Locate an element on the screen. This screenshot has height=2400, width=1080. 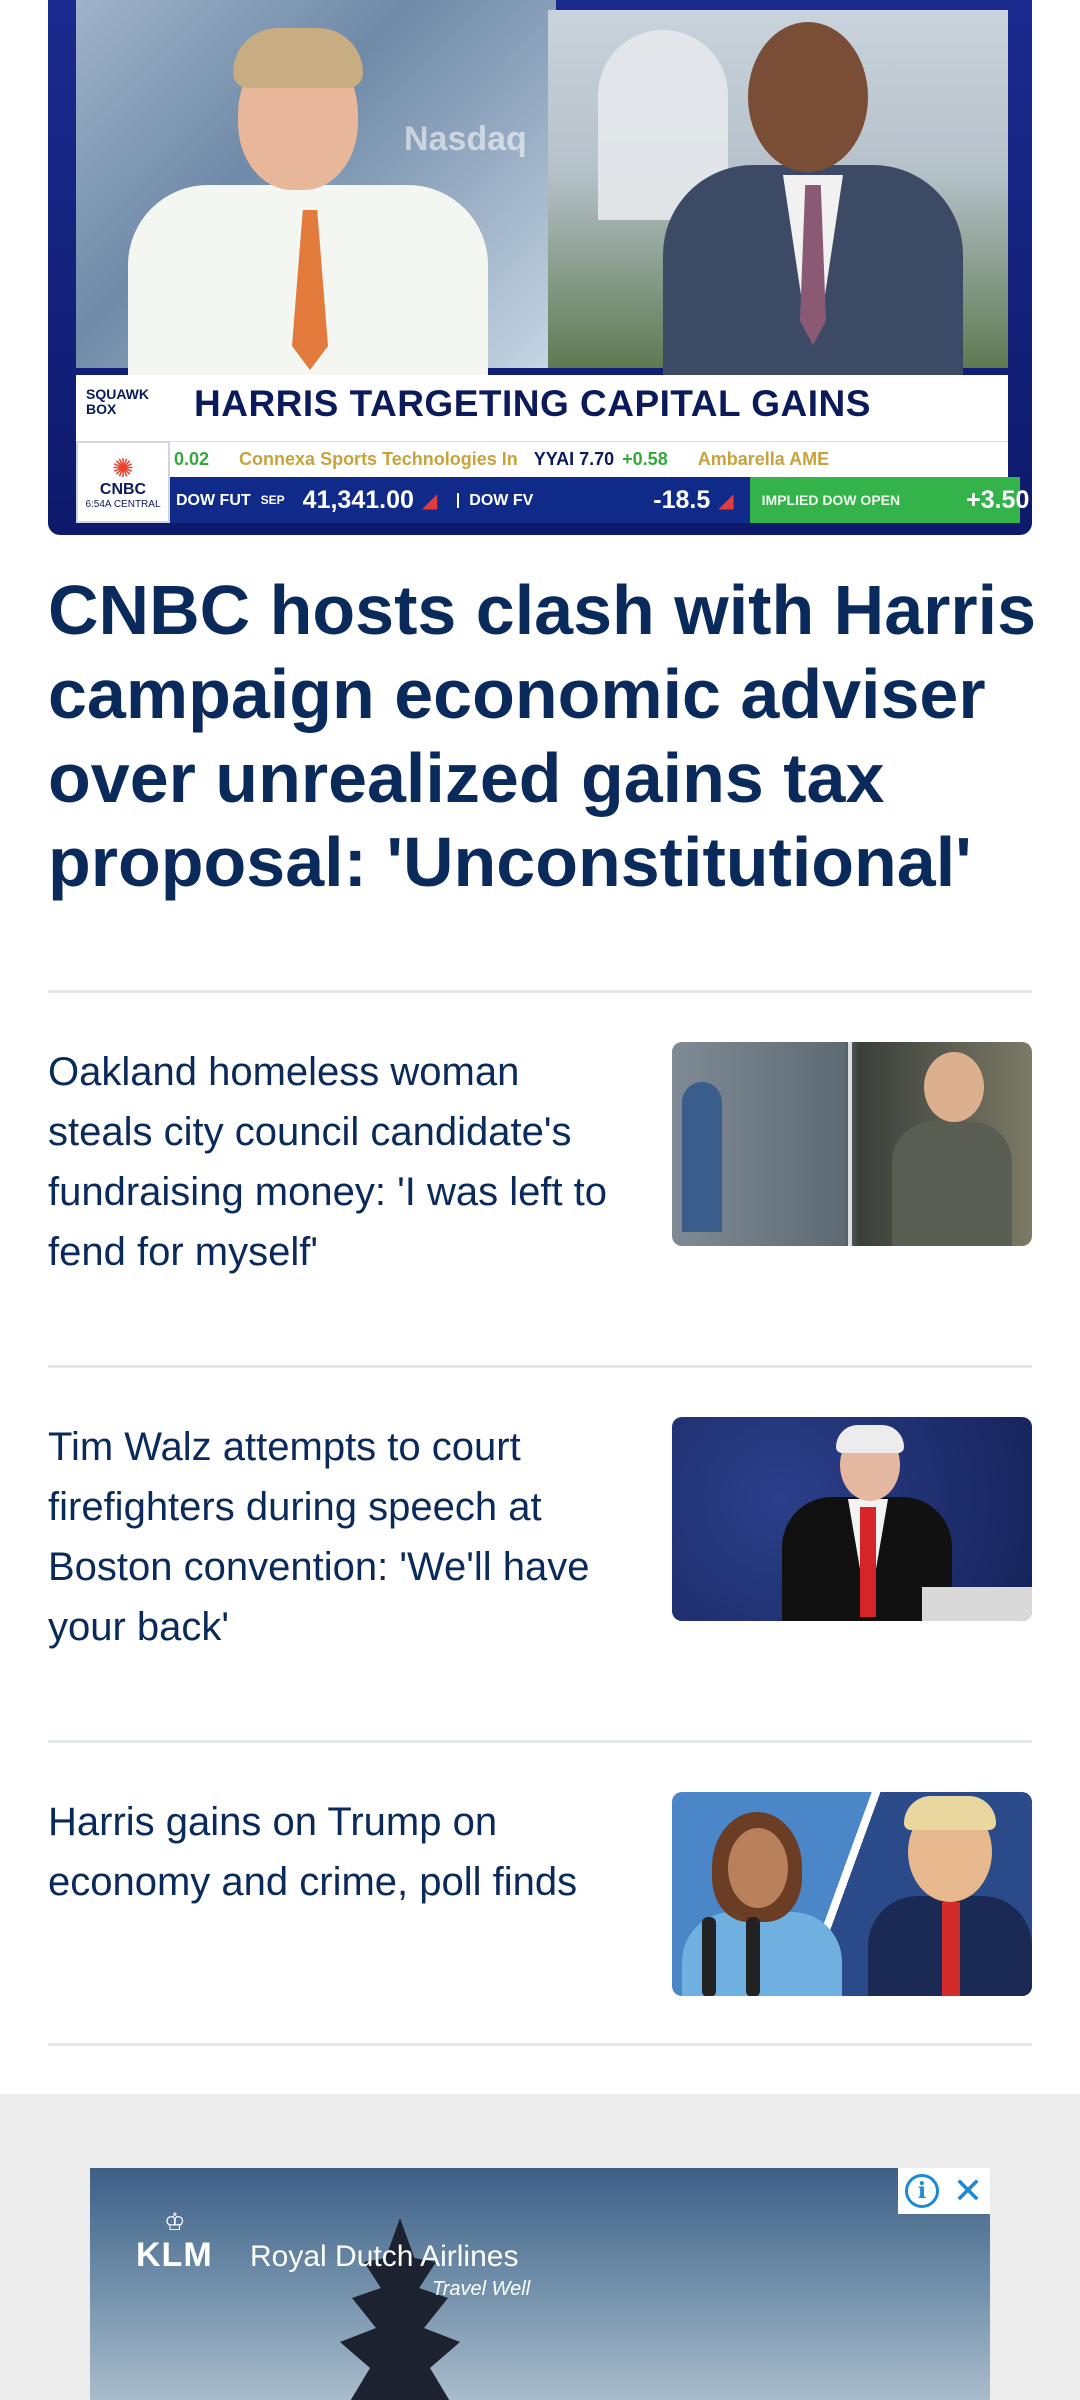
anchor-hair is located at coordinates (298, 58).